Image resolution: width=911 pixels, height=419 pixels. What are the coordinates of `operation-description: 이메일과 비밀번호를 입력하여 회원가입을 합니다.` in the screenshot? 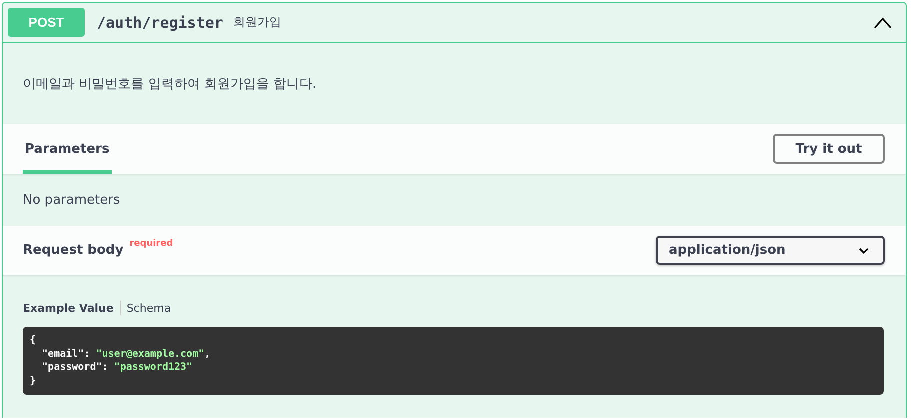 It's located at (170, 84).